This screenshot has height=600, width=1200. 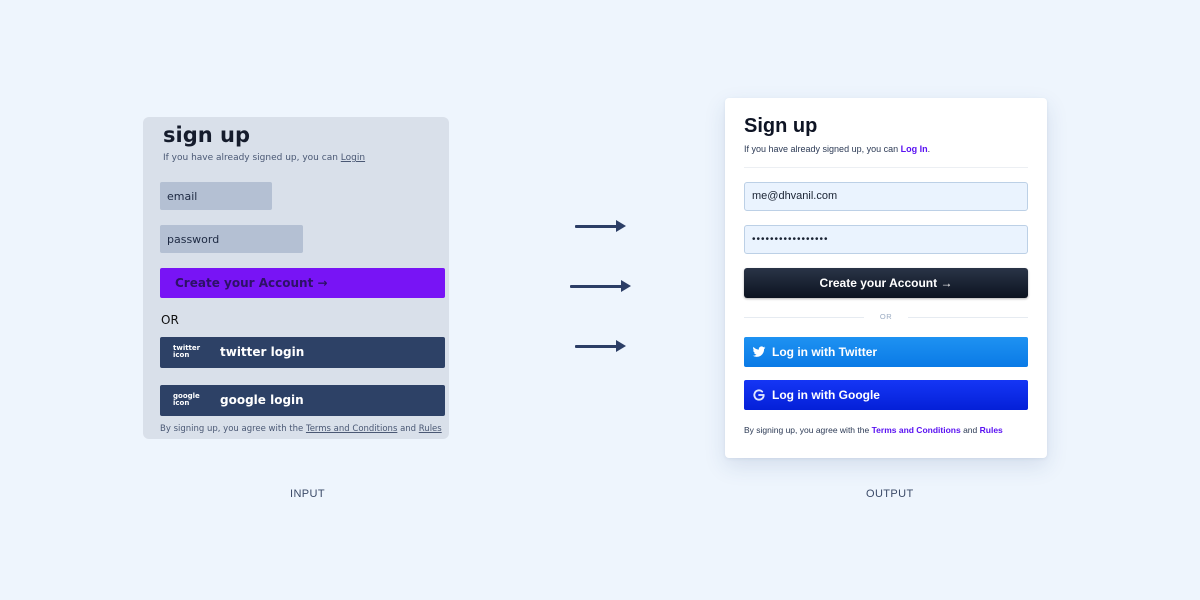 I want to click on input-subtitle-text: If you have already signed up, you can, so click(x=250, y=158).